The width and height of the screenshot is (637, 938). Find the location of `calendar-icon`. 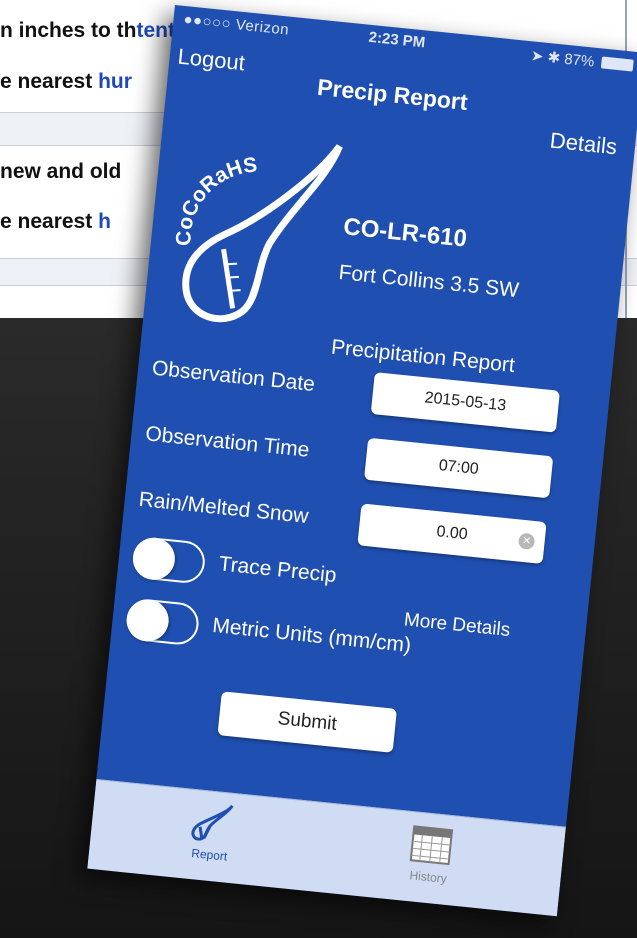

calendar-icon is located at coordinates (431, 845).